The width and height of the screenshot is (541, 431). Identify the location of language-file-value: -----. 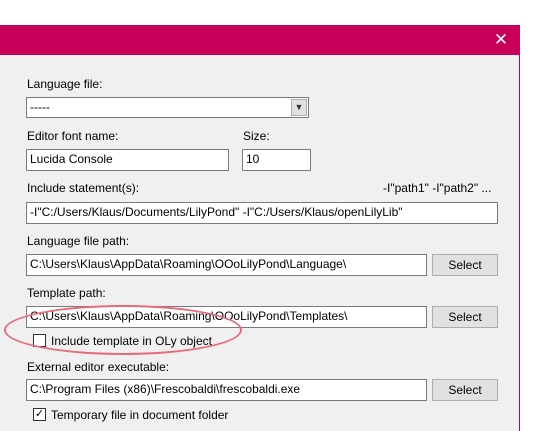
(40, 107).